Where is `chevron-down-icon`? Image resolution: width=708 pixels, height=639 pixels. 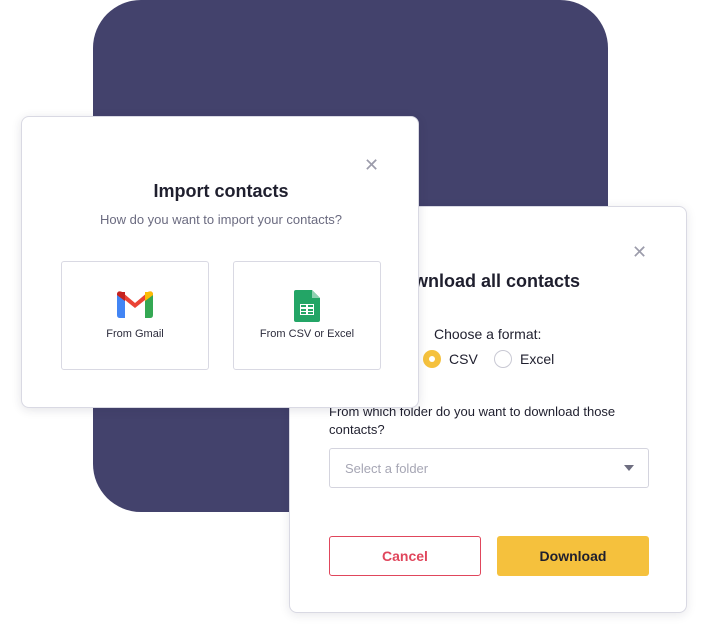 chevron-down-icon is located at coordinates (629, 468).